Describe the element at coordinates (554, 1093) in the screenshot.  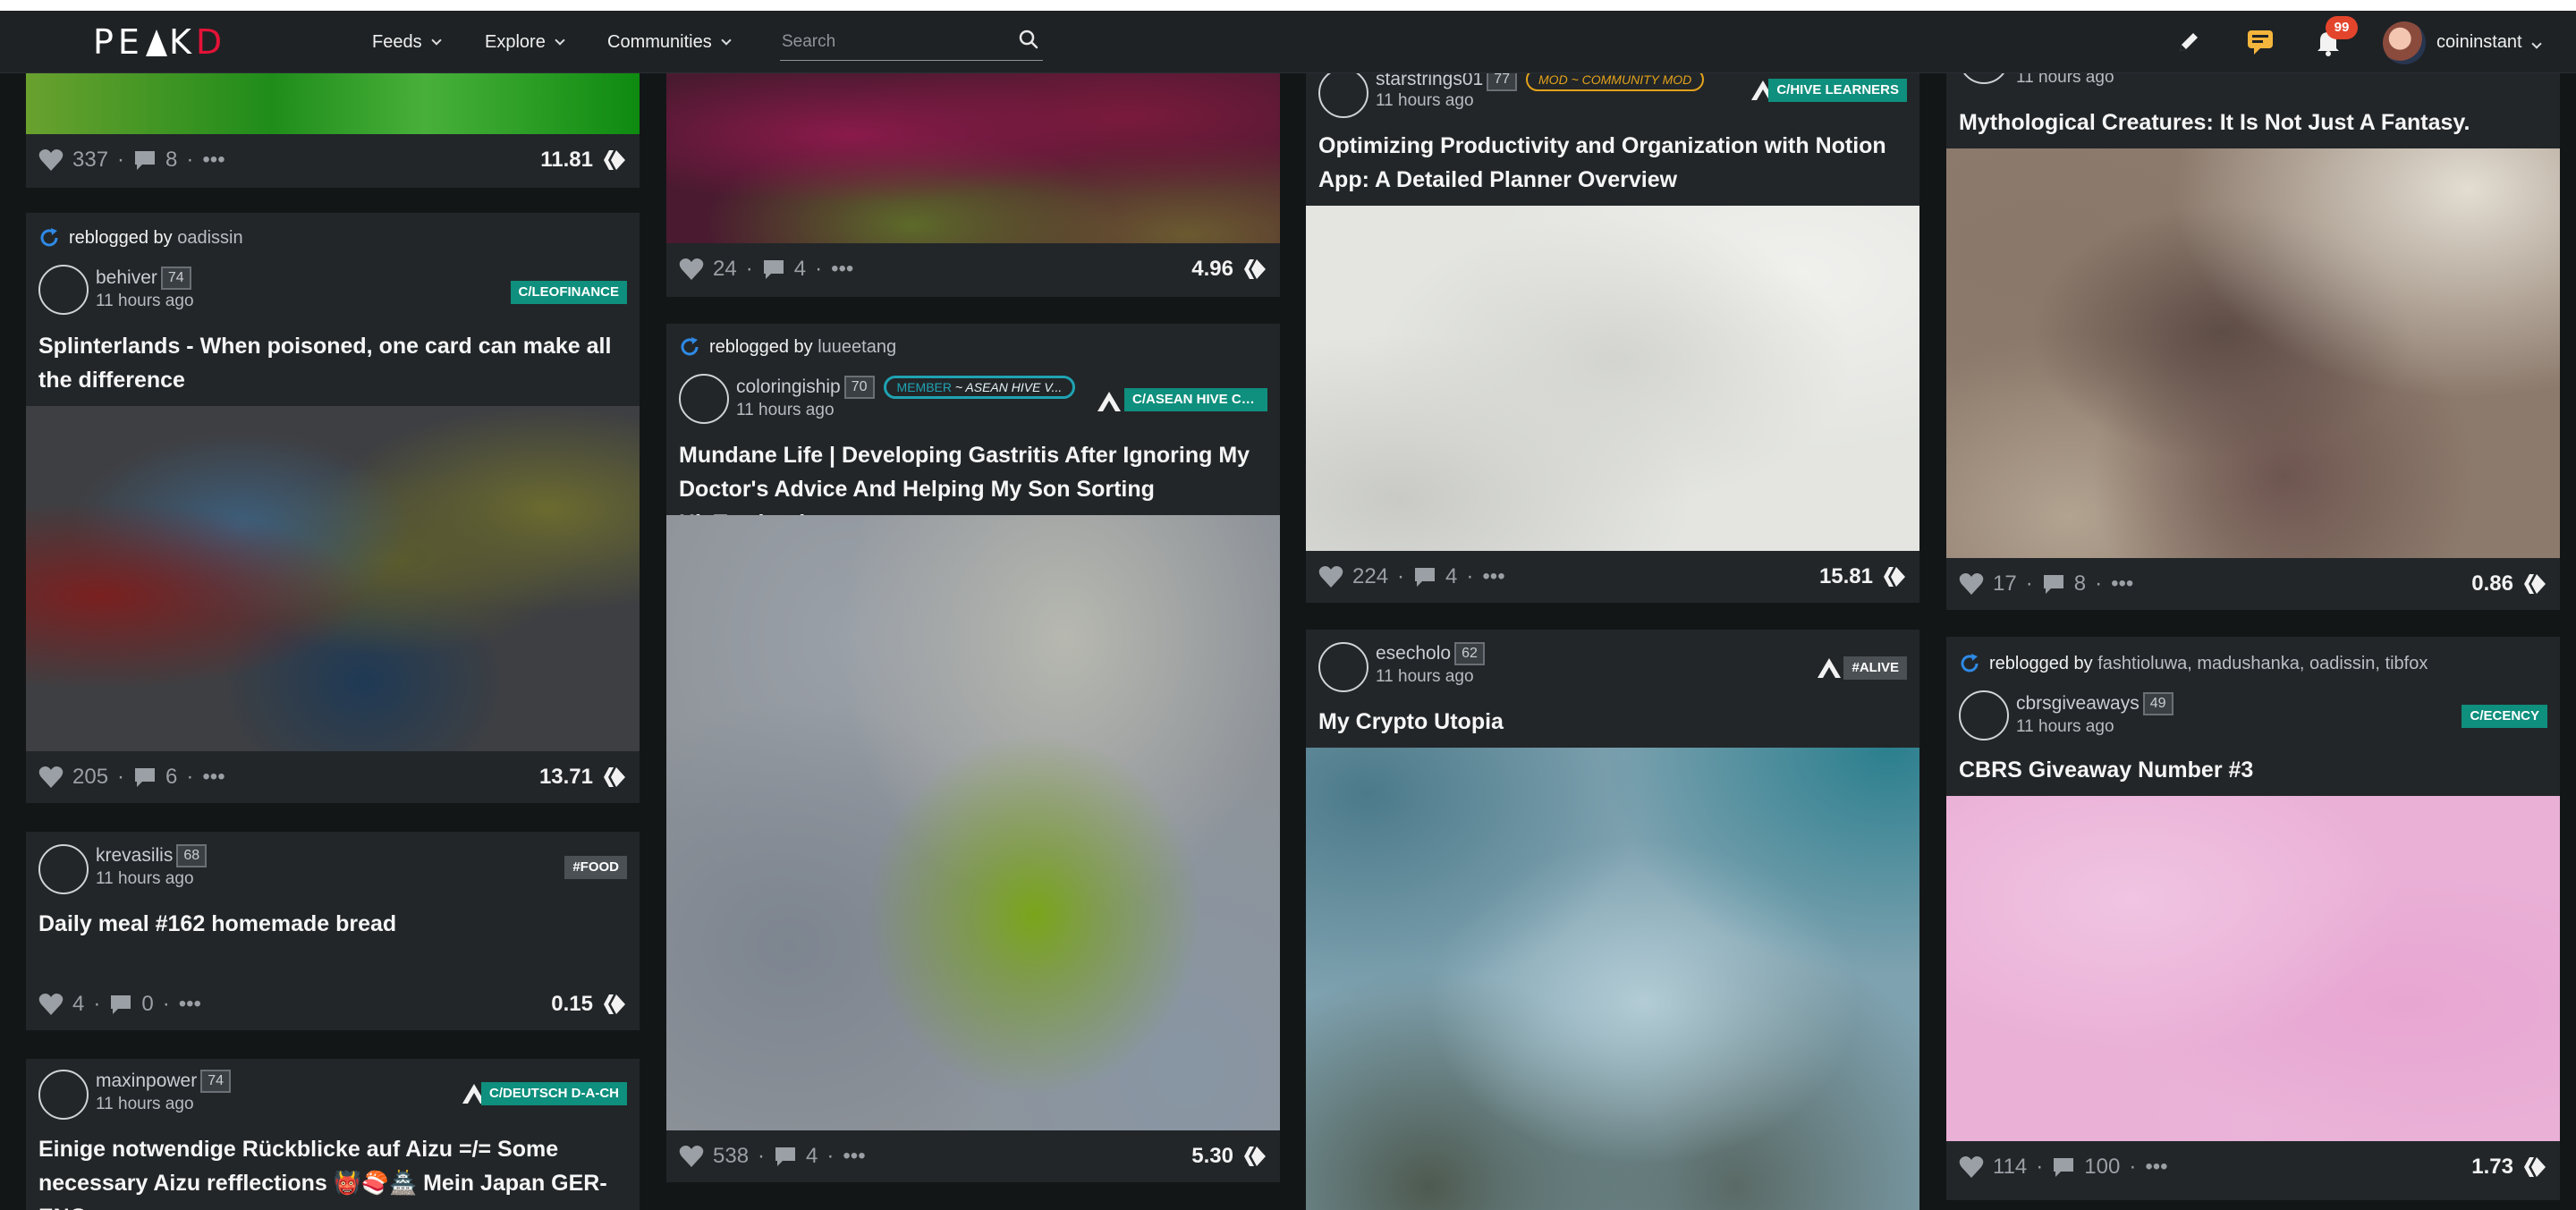
I see `community-tag: C/DEUTSCH D-A-CH` at that location.